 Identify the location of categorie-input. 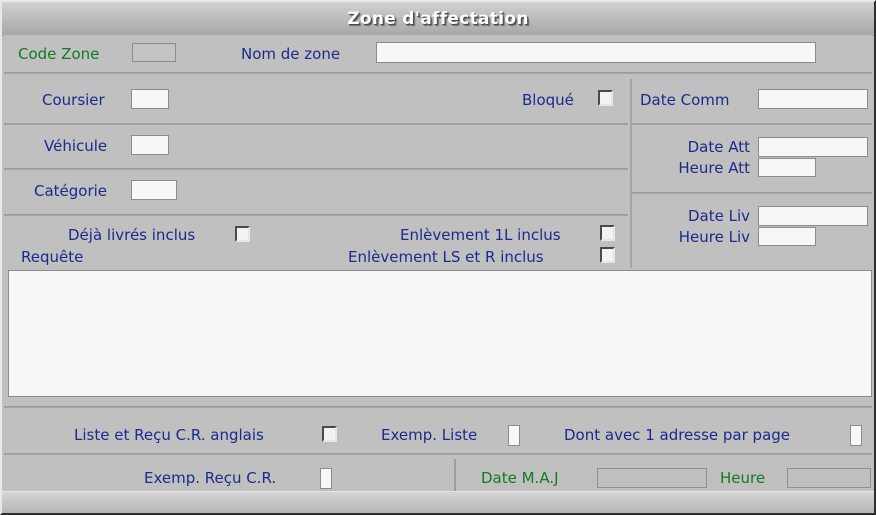
(154, 190).